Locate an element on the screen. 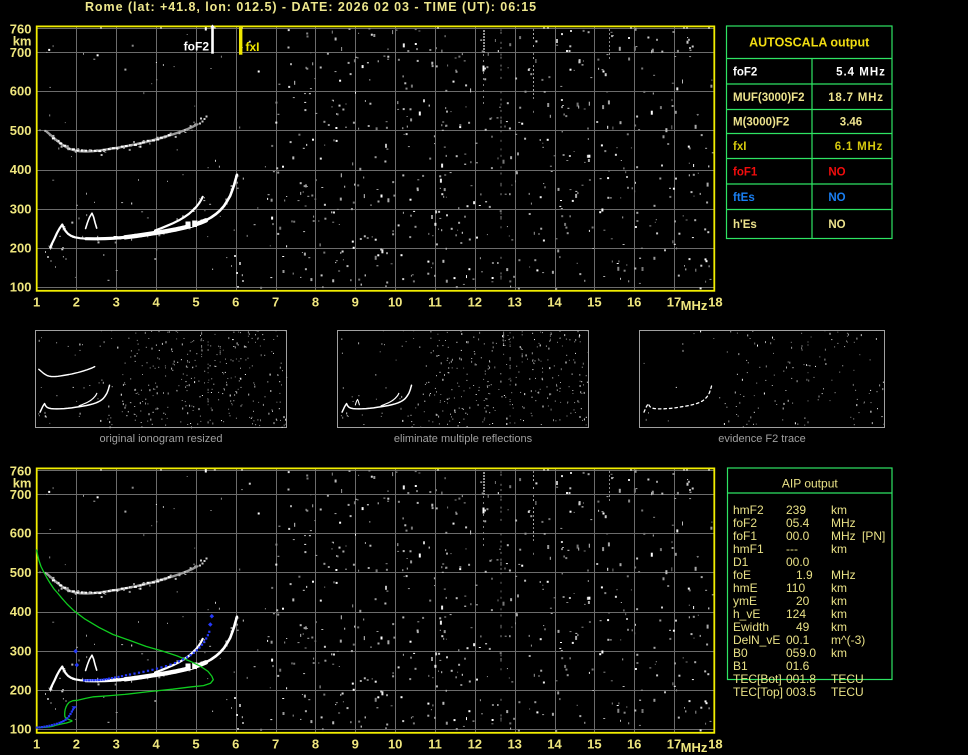 This screenshot has width=968, height=755. svg-text: foF2 is located at coordinates (197, 47).